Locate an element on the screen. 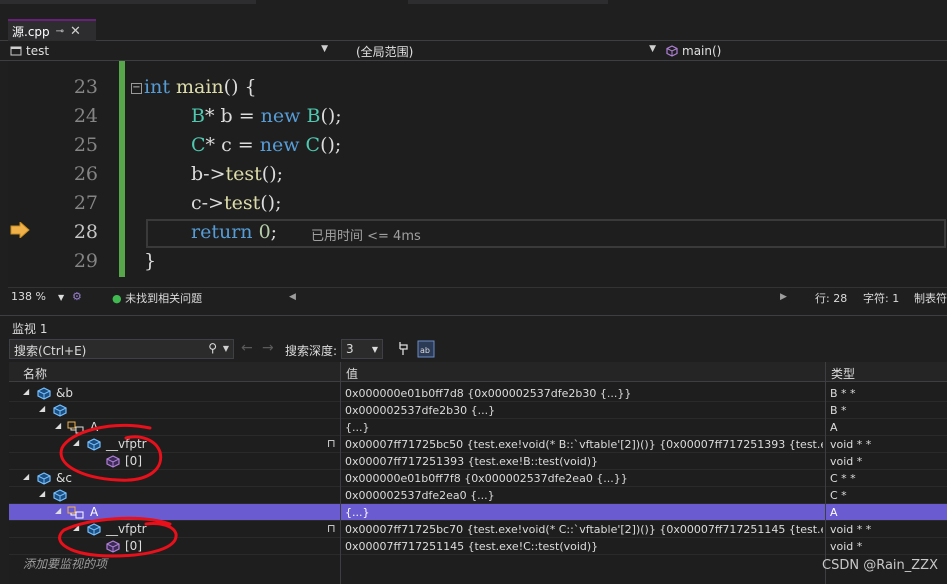  project-icon is located at coordinates (16, 51).